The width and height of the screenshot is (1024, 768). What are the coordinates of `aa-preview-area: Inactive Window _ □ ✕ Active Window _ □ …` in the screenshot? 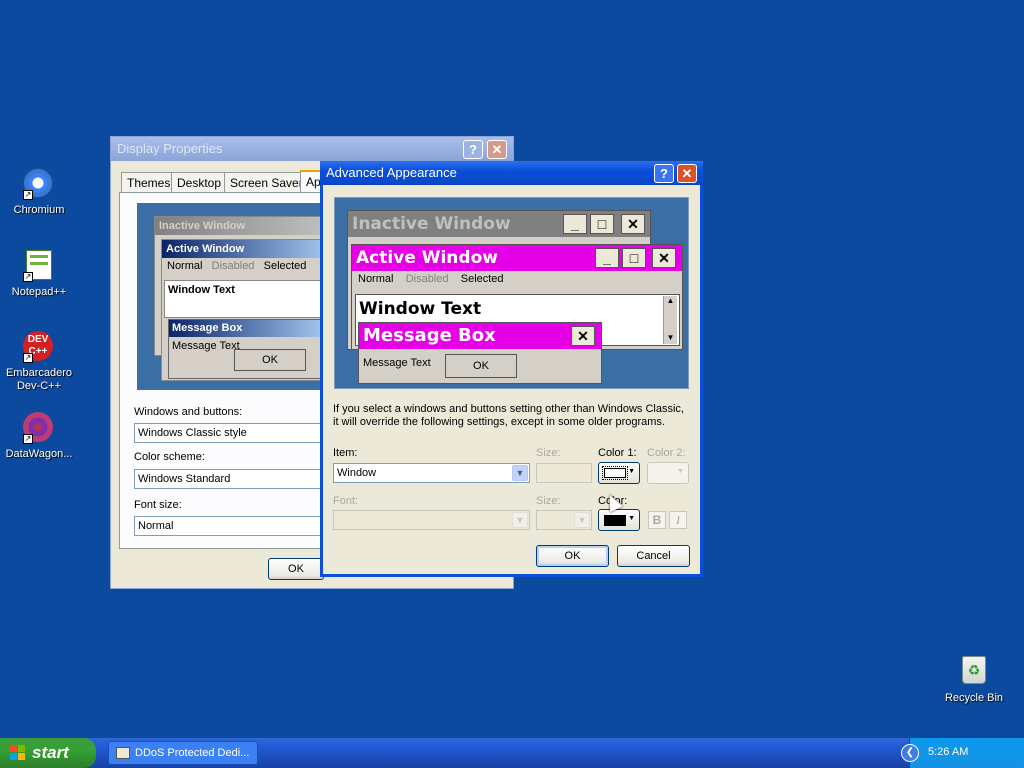 It's located at (511, 293).